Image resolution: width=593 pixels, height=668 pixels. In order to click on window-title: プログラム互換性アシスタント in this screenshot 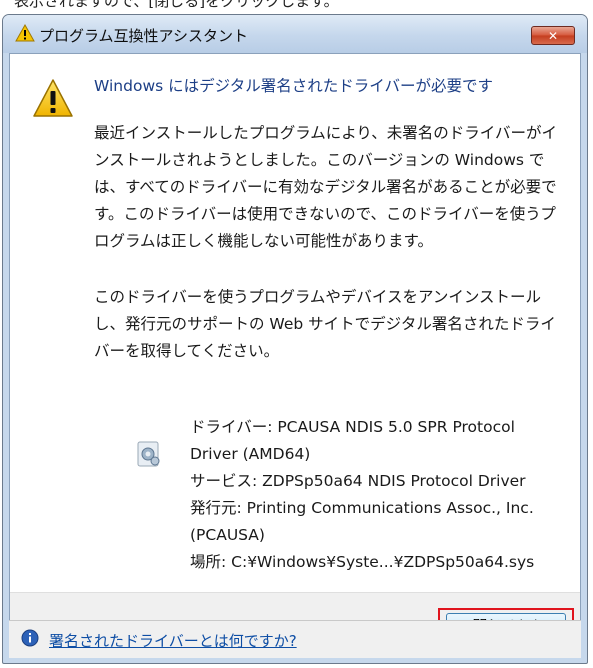, I will do `click(143, 36)`.